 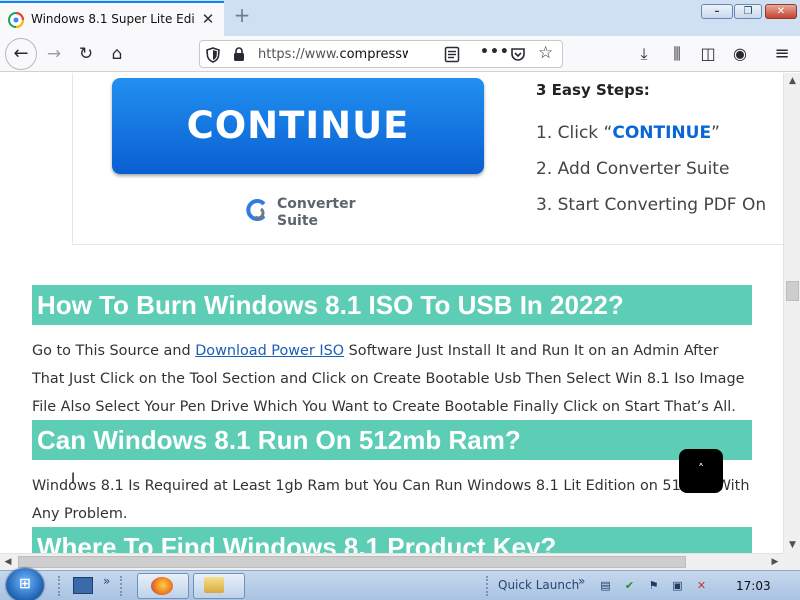 I want to click on horizontal-scroll-thumb, so click(x=352, y=562).